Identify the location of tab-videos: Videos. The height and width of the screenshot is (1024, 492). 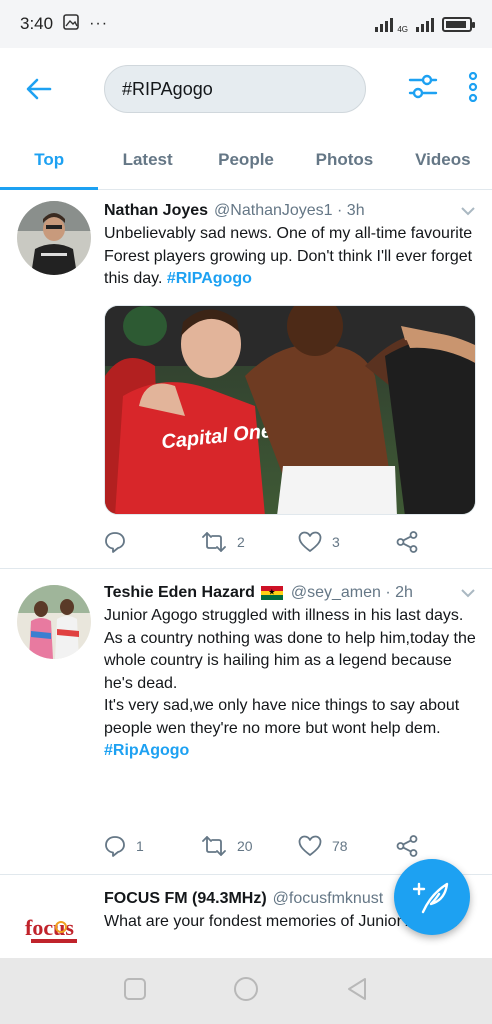
(443, 159).